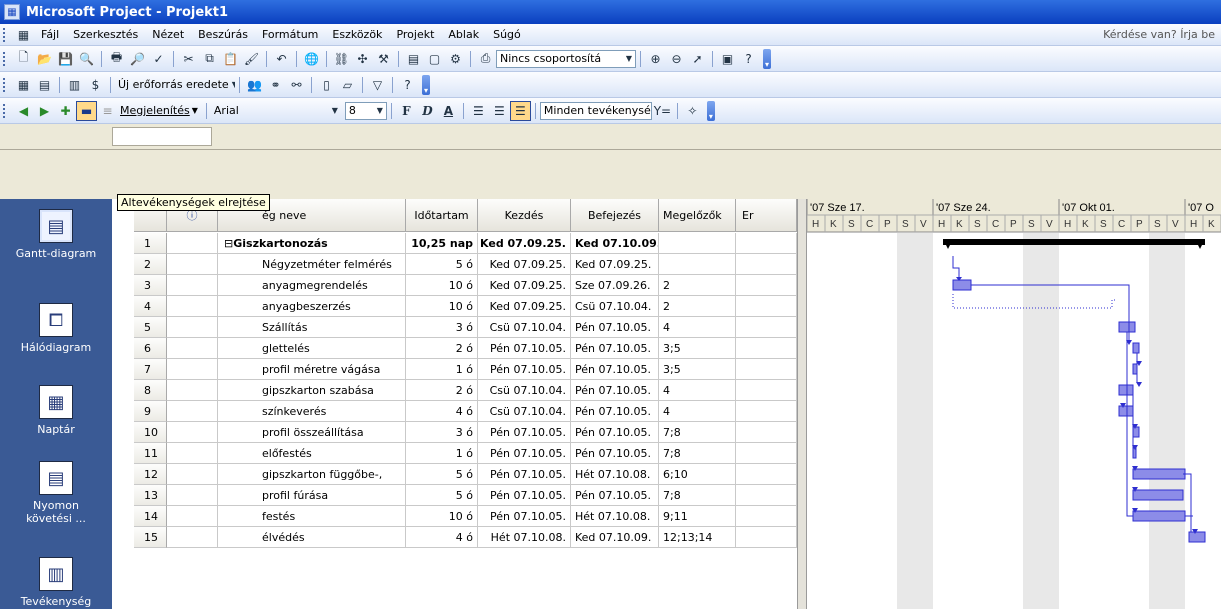  I want to click on goto-task-icon: ➚, so click(697, 59).